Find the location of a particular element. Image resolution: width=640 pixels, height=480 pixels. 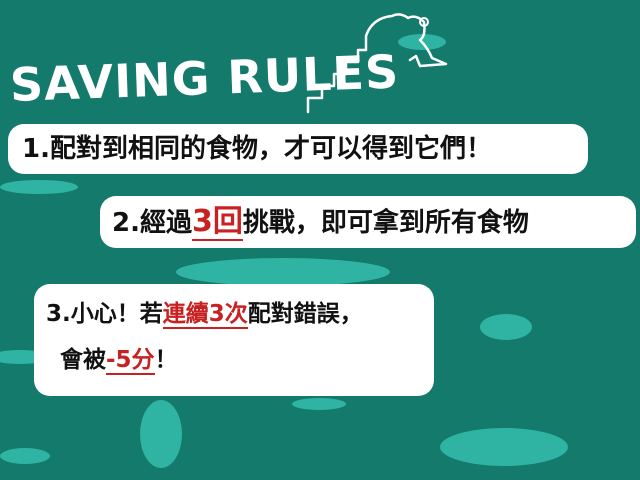

rule-card-1: 1.配對到相同的食物，才可以得到它們！ is located at coordinates (298, 149).